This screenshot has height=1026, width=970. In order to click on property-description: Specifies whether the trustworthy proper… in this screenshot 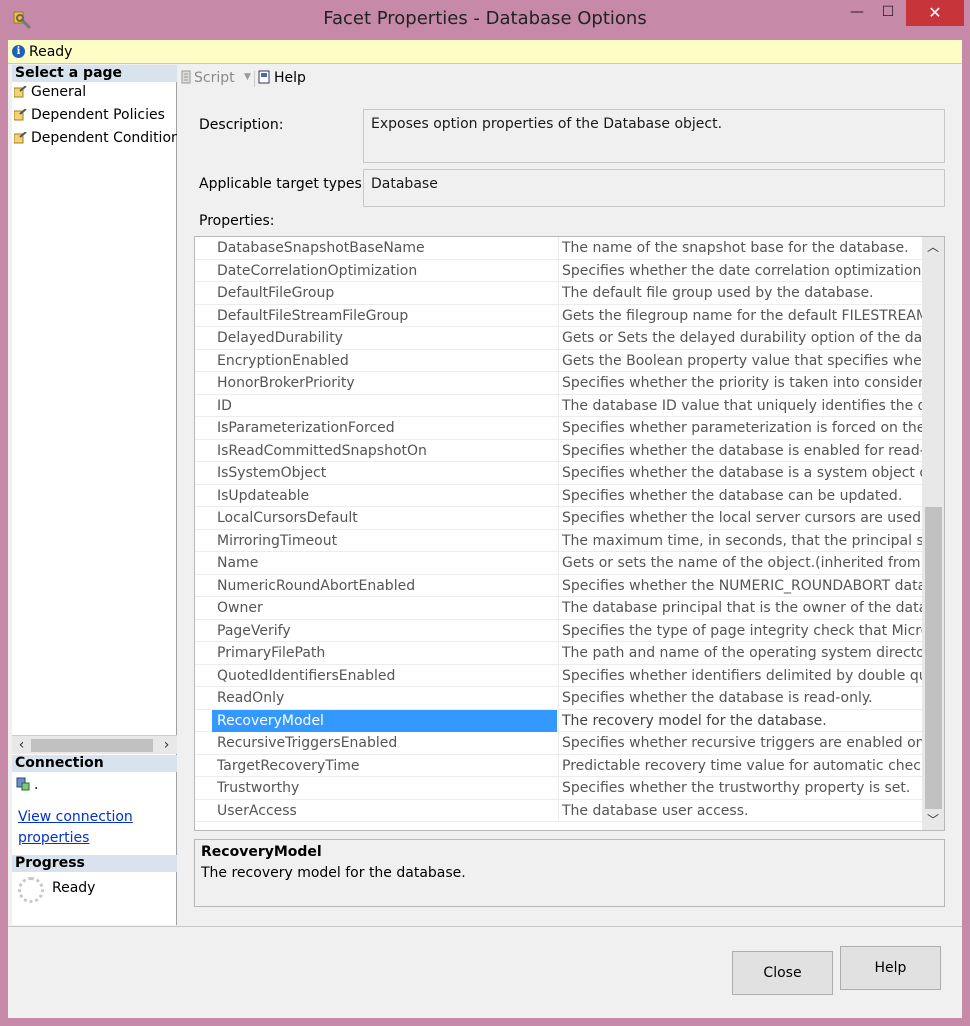, I will do `click(736, 788)`.